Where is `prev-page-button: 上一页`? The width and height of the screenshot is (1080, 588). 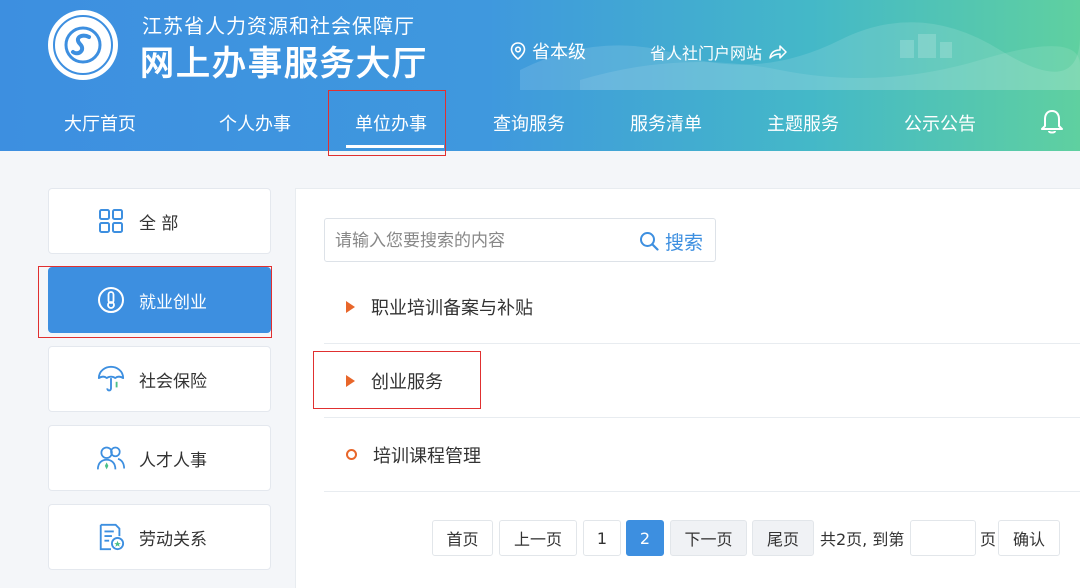
prev-page-button: 上一页 is located at coordinates (538, 538).